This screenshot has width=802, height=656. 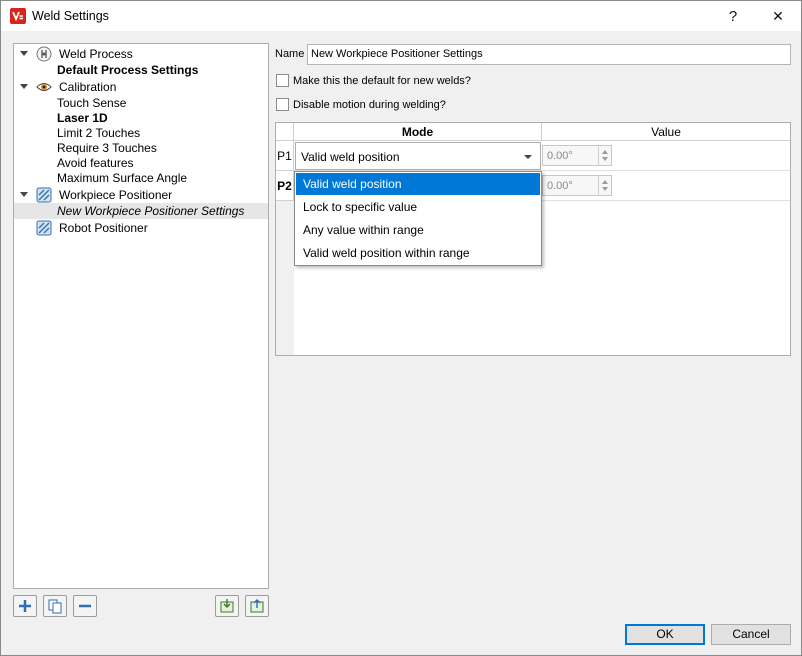 What do you see at coordinates (418, 253) in the screenshot?
I see `dropdown-option-valid-weld-position-within-range: Valid weld position within range` at bounding box center [418, 253].